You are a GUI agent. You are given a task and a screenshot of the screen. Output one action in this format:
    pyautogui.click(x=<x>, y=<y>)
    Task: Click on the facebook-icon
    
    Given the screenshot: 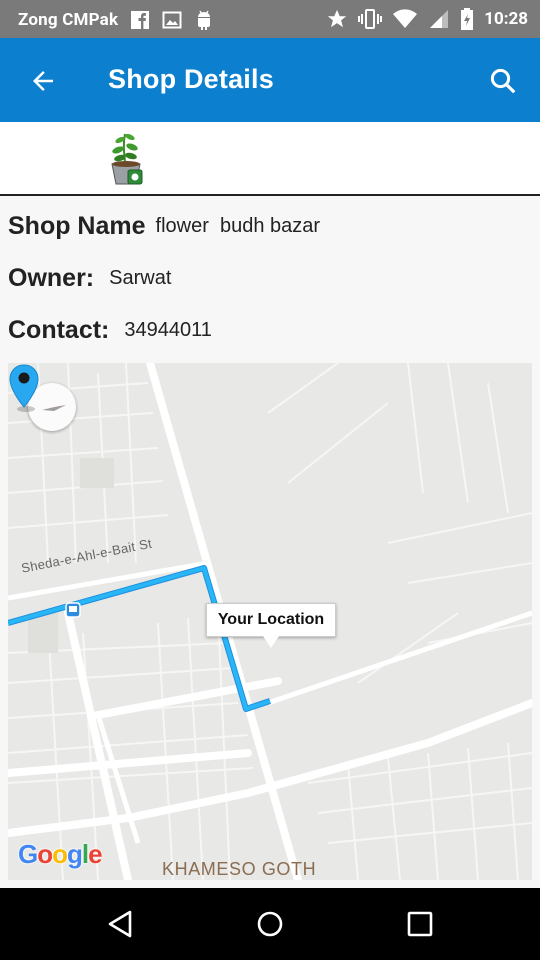 What is the action you would take?
    pyautogui.click(x=140, y=20)
    